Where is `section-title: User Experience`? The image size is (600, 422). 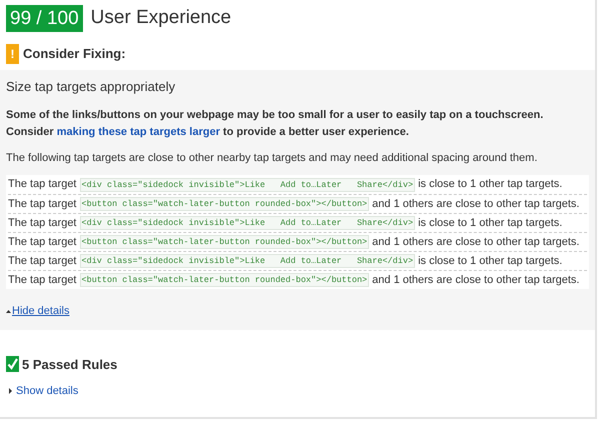 section-title: User Experience is located at coordinates (161, 18).